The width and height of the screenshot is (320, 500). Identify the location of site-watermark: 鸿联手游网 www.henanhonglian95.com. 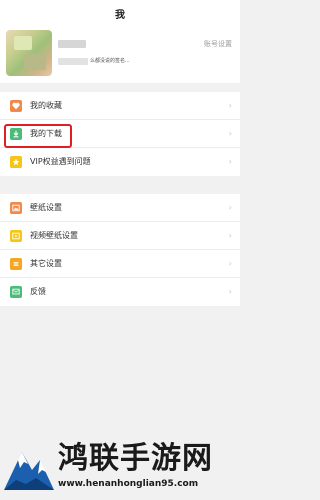
(120, 459).